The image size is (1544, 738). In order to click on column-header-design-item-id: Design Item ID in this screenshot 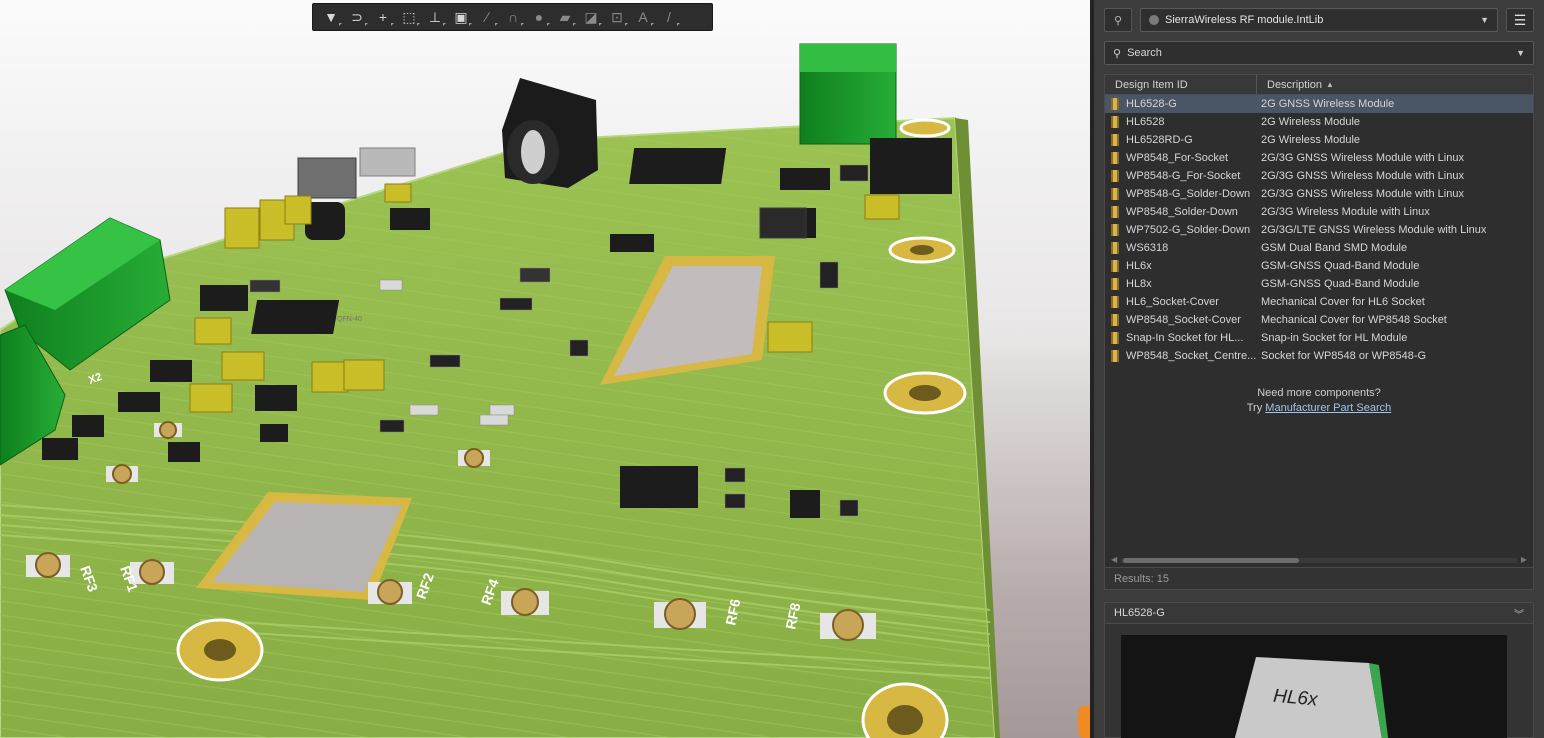, I will do `click(1181, 84)`.